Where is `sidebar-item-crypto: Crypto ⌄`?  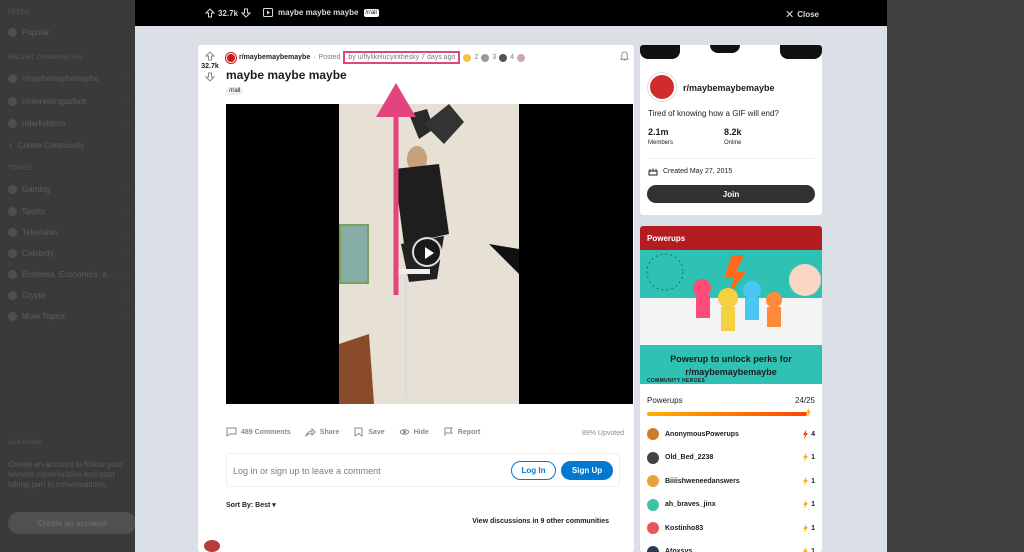
sidebar-item-crypto: Crypto ⌄ is located at coordinates (69, 295).